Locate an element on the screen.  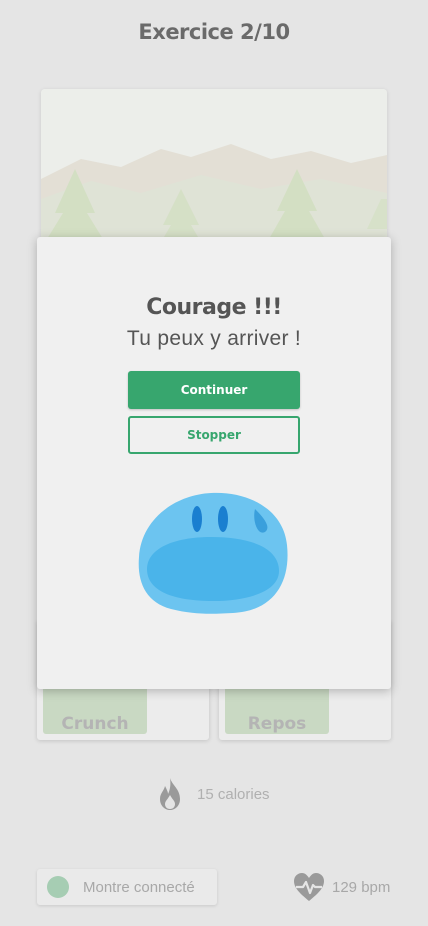
exercise-illustration is located at coordinates (214, 169).